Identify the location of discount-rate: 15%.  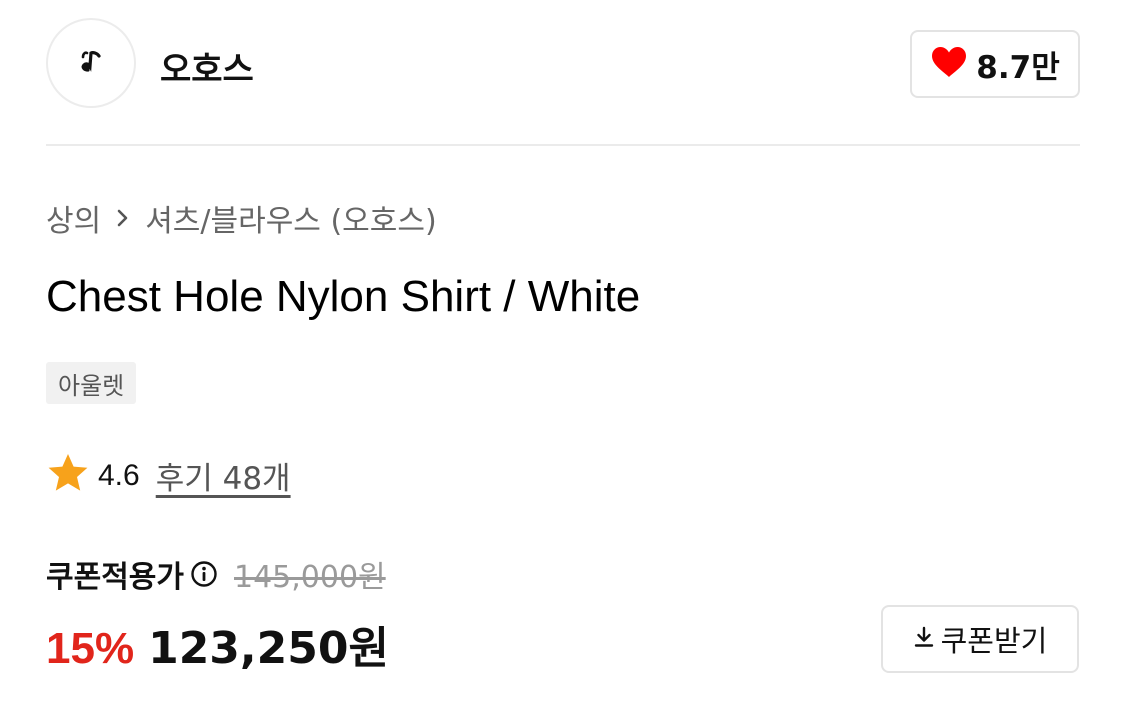
(90, 648).